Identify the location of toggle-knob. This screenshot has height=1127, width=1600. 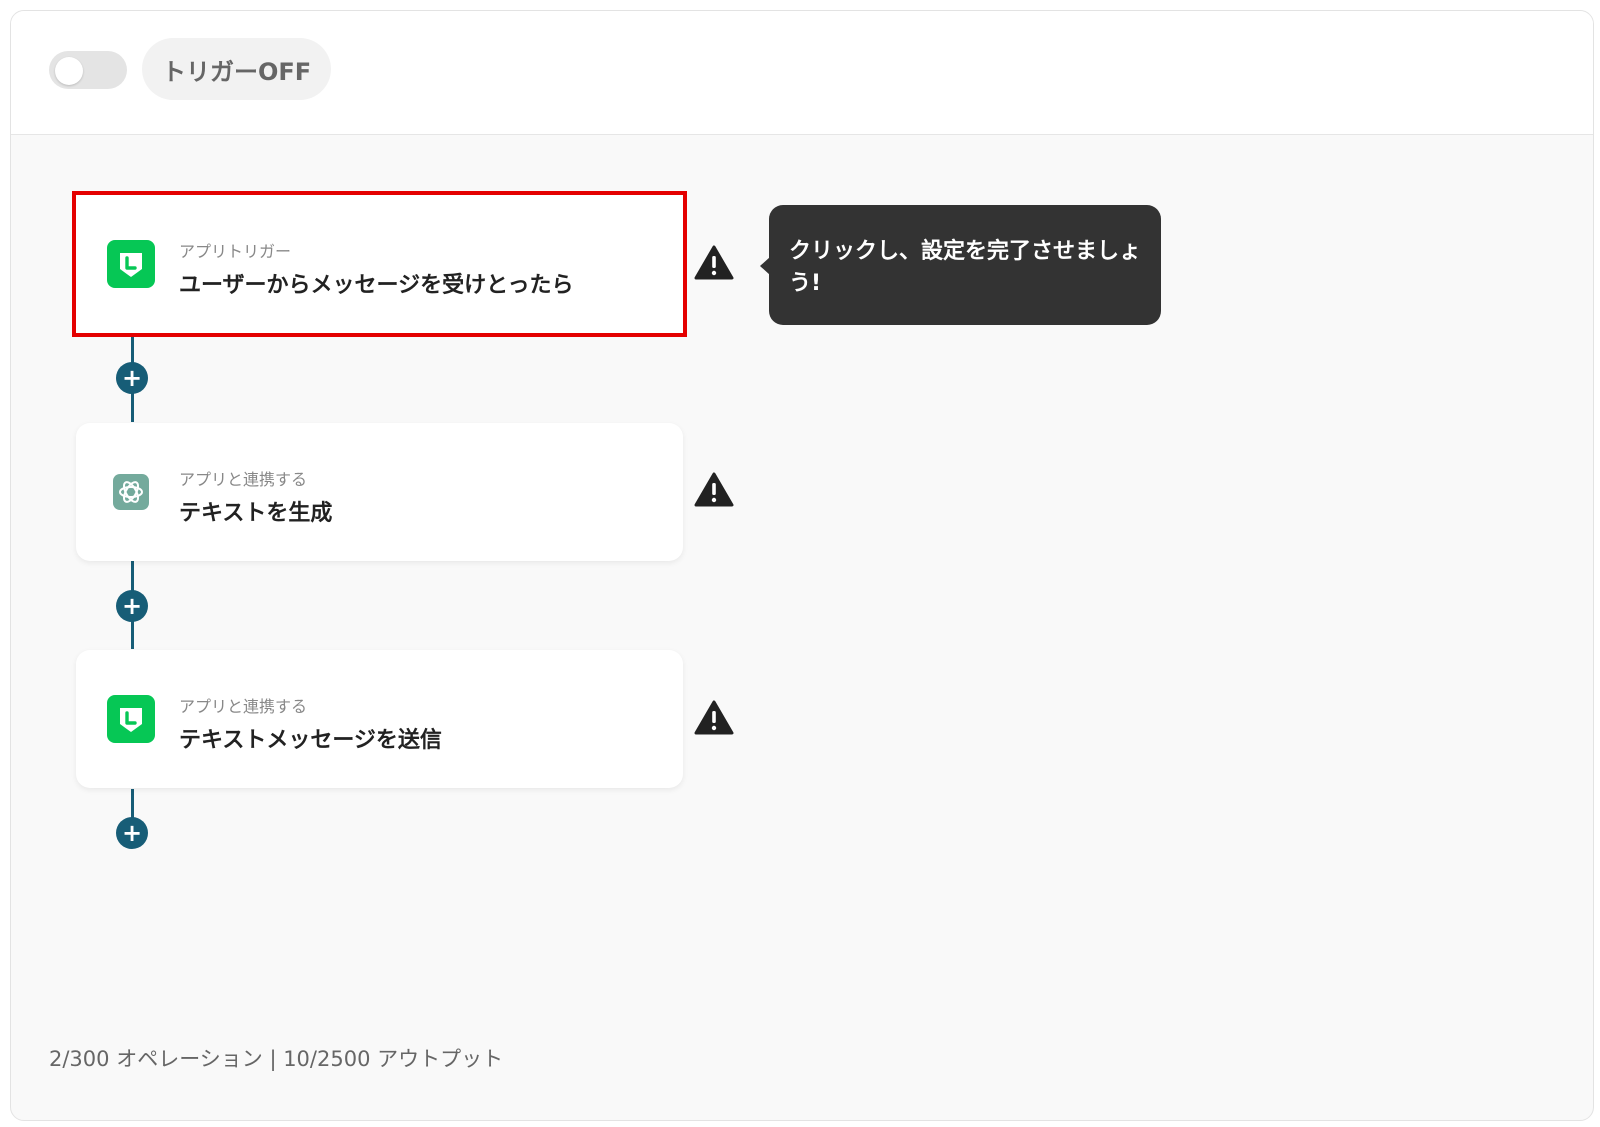
(69, 71).